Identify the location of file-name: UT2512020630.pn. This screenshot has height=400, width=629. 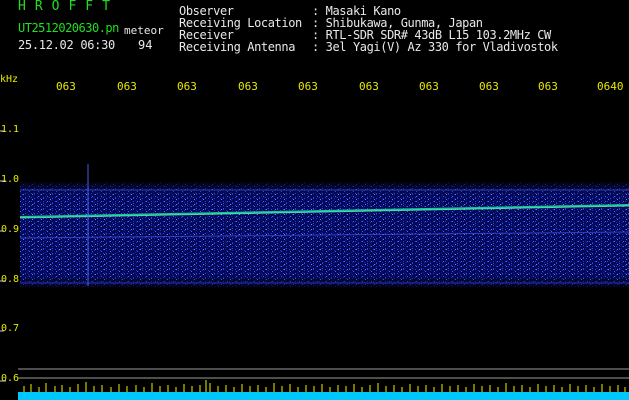
(68, 28).